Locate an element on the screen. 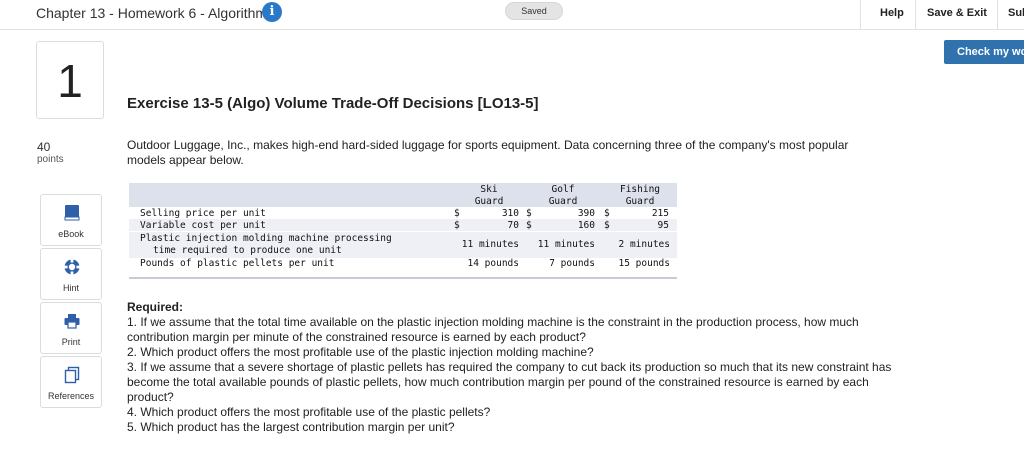 The height and width of the screenshot is (449, 1024). row-label: Pounds of plastic pellets per unit is located at coordinates (237, 263).